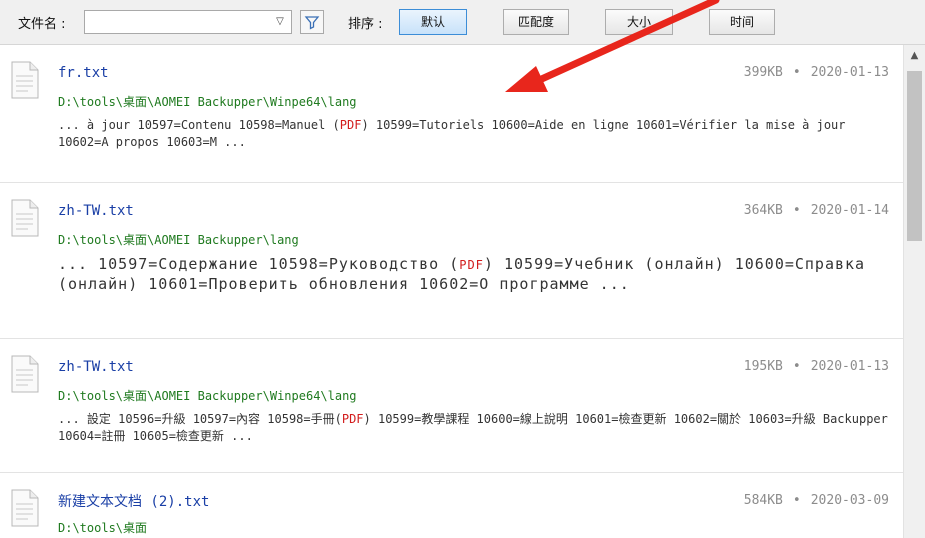 This screenshot has width=925, height=538. I want to click on snippet-text: ... à jour 10597=Contenu 10598=Manuel (, so click(199, 125).